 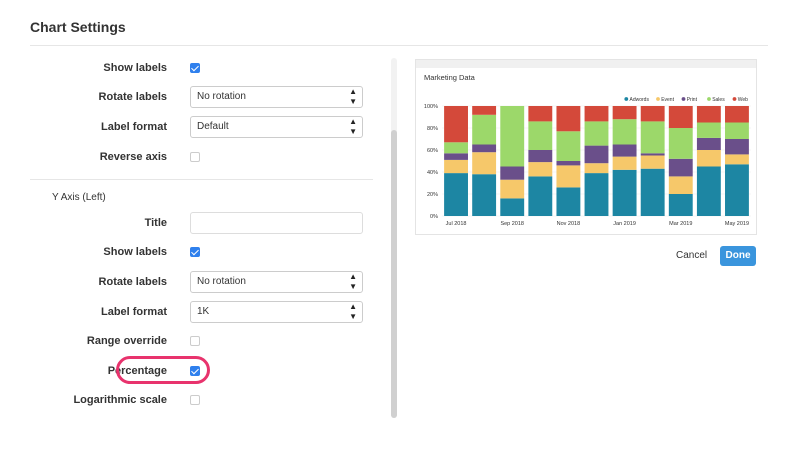 What do you see at coordinates (743, 100) in the screenshot?
I see `legend-label: Web` at bounding box center [743, 100].